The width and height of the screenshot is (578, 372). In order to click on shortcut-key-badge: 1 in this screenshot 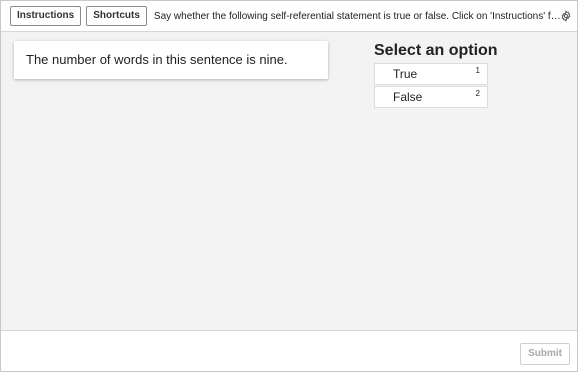, I will do `click(477, 70)`.